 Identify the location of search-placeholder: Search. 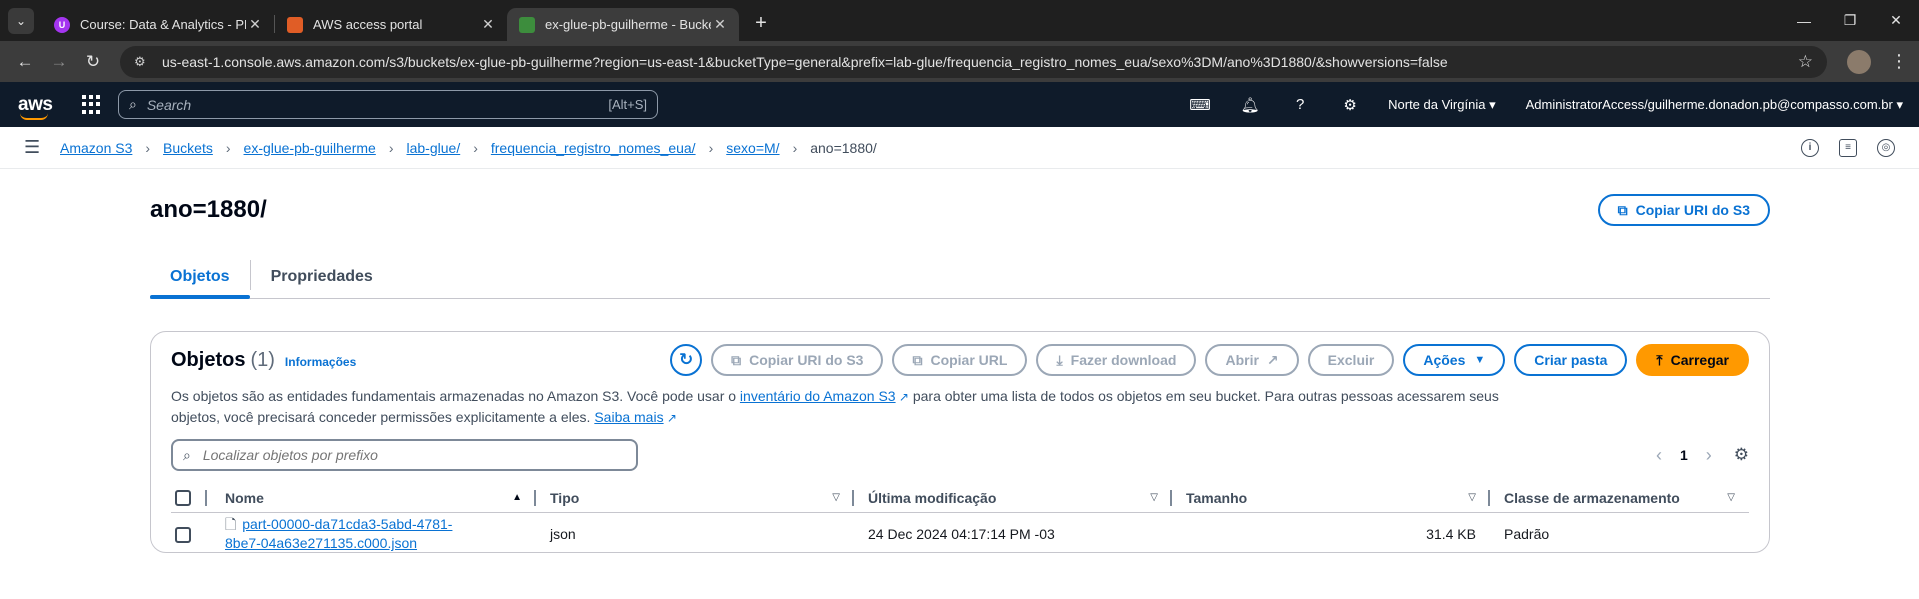
(169, 104).